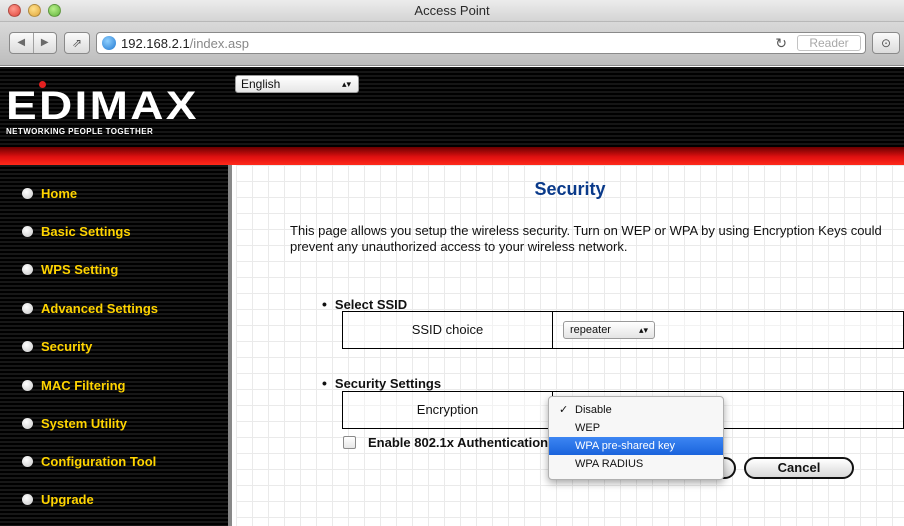 This screenshot has width=904, height=526. What do you see at coordinates (364, 304) in the screenshot?
I see `select-ssid-heading: Select SSID` at bounding box center [364, 304].